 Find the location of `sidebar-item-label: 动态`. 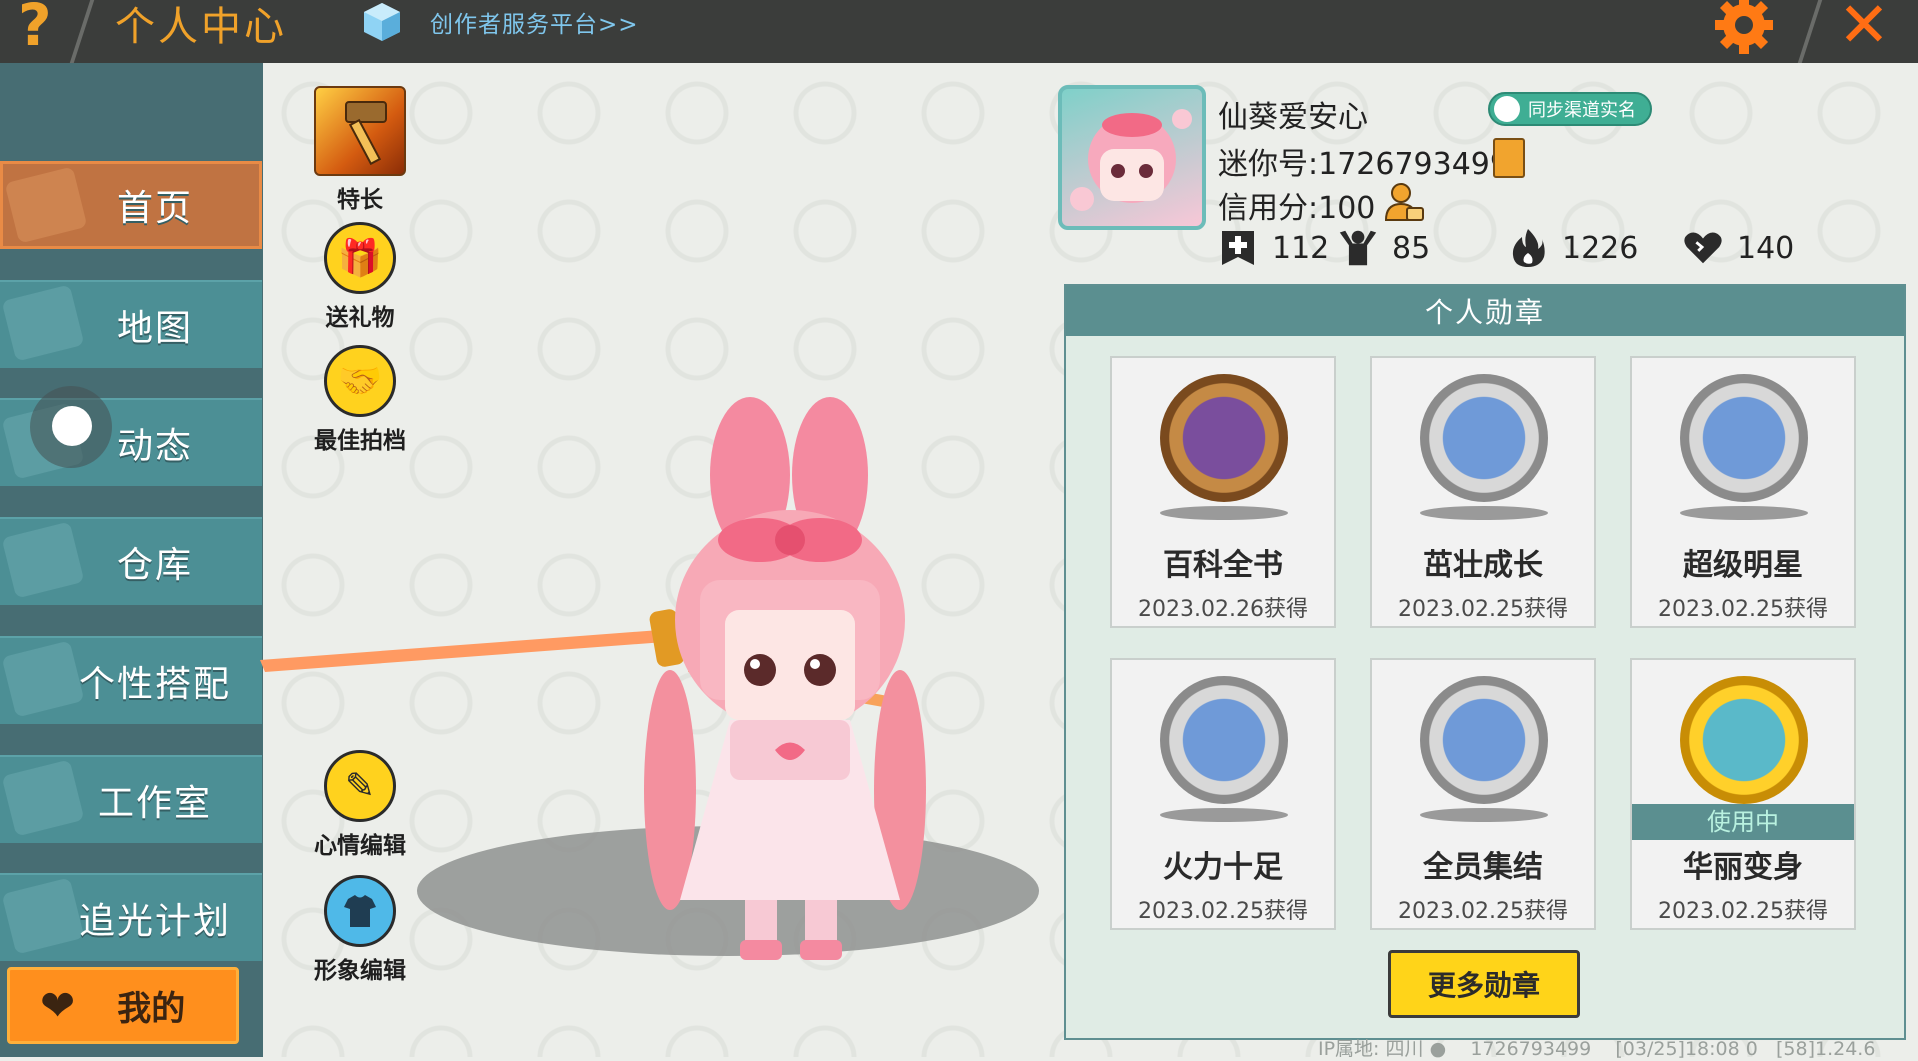

sidebar-item-label: 动态 is located at coordinates (154, 446).